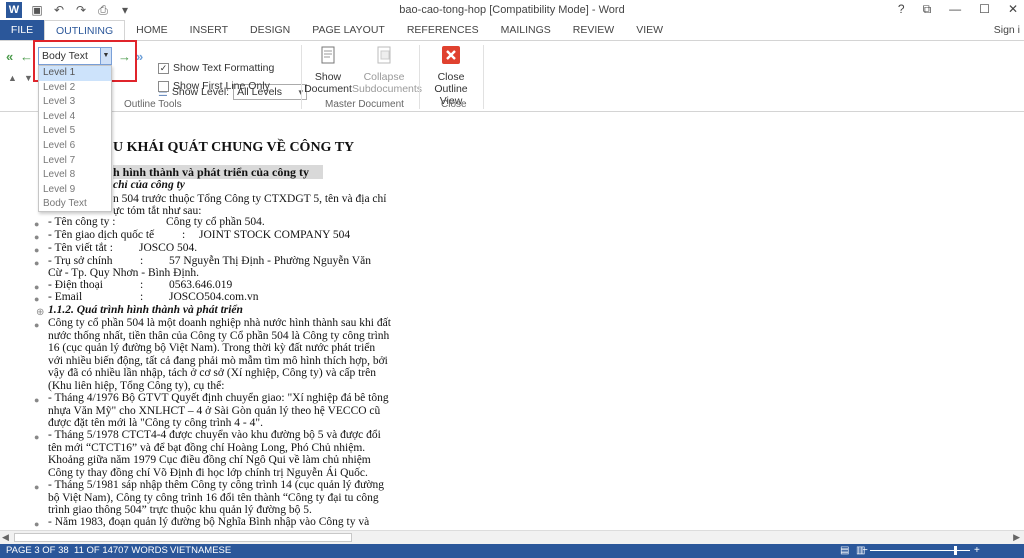 Image resolution: width=1024 pixels, height=558 pixels. What do you see at coordinates (75, 175) in the screenshot?
I see `dropdown-item-level-8: Level 8` at bounding box center [75, 175].